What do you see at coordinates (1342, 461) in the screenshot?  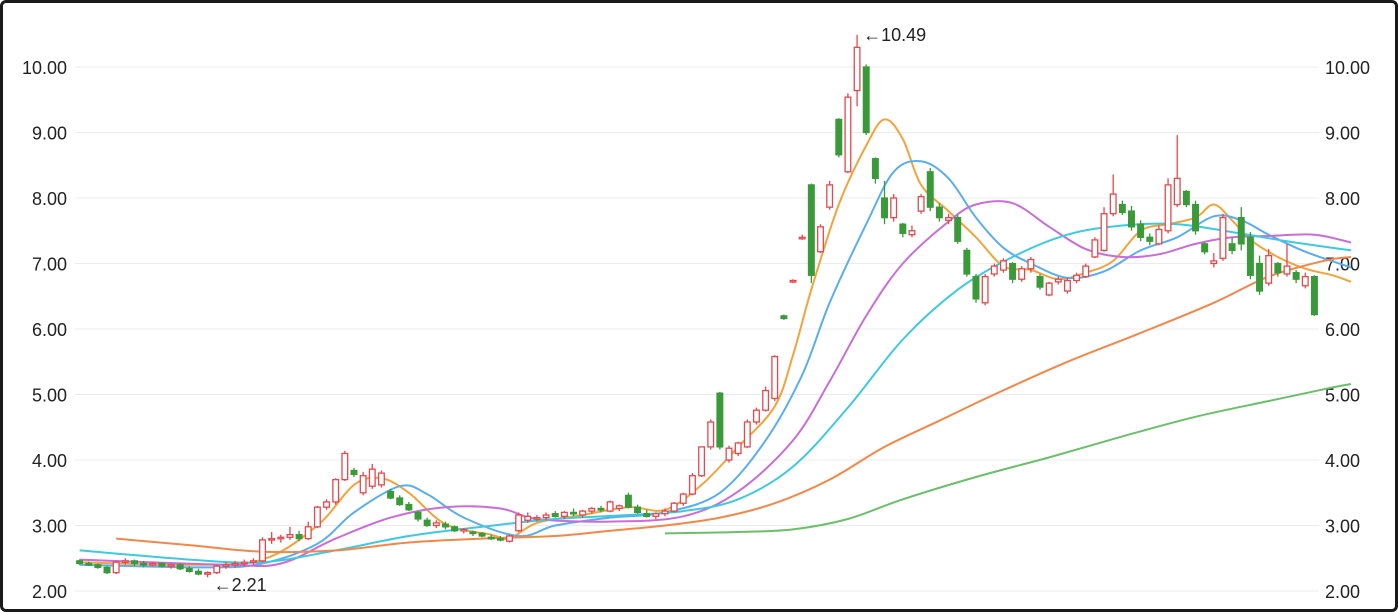 I see `right-tick-label: 4.00` at bounding box center [1342, 461].